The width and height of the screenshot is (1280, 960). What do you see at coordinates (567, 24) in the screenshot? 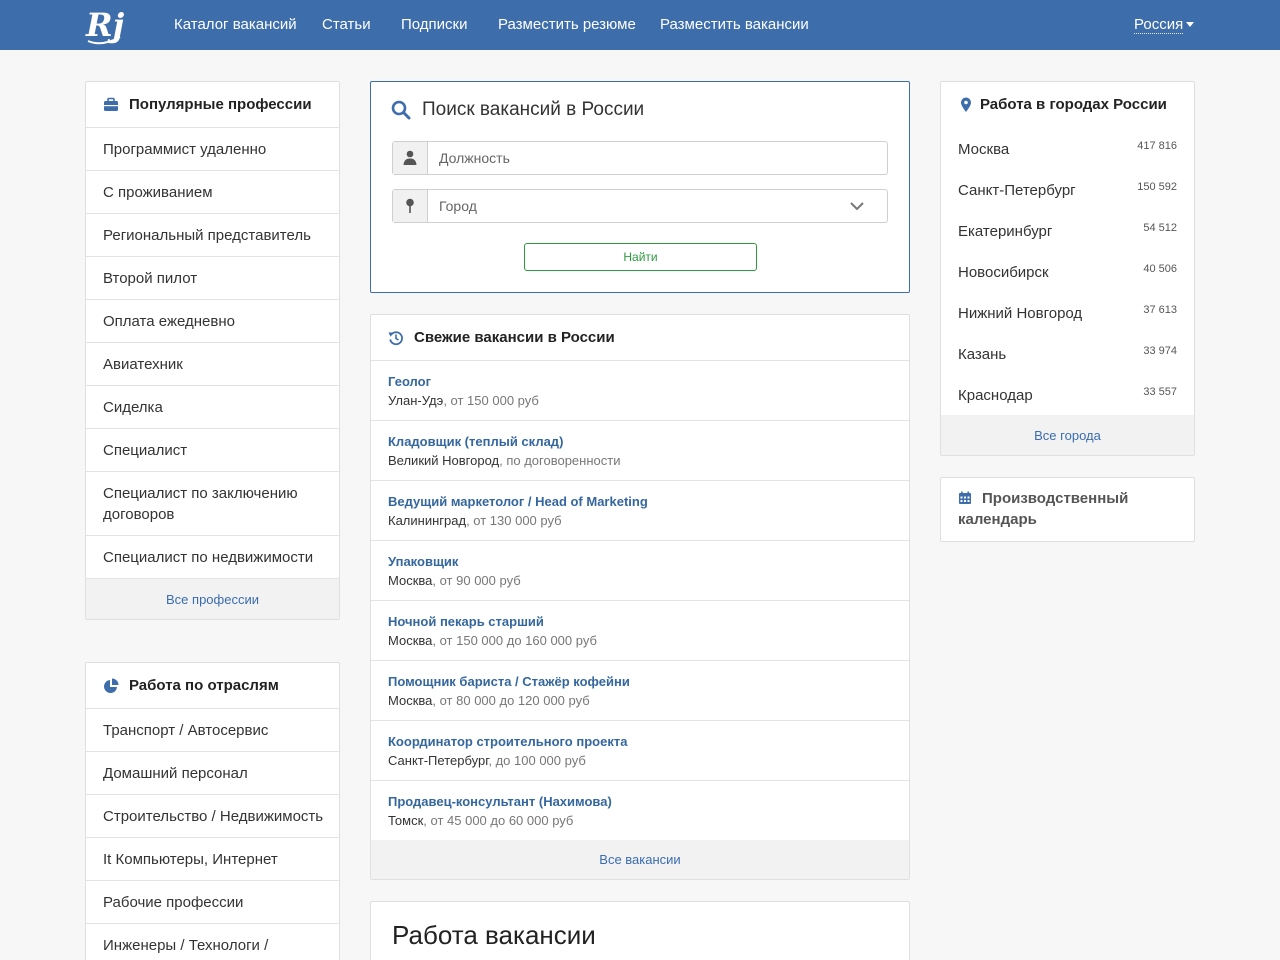
I see `nav-post-resume-link: Разместить резюме` at bounding box center [567, 24].